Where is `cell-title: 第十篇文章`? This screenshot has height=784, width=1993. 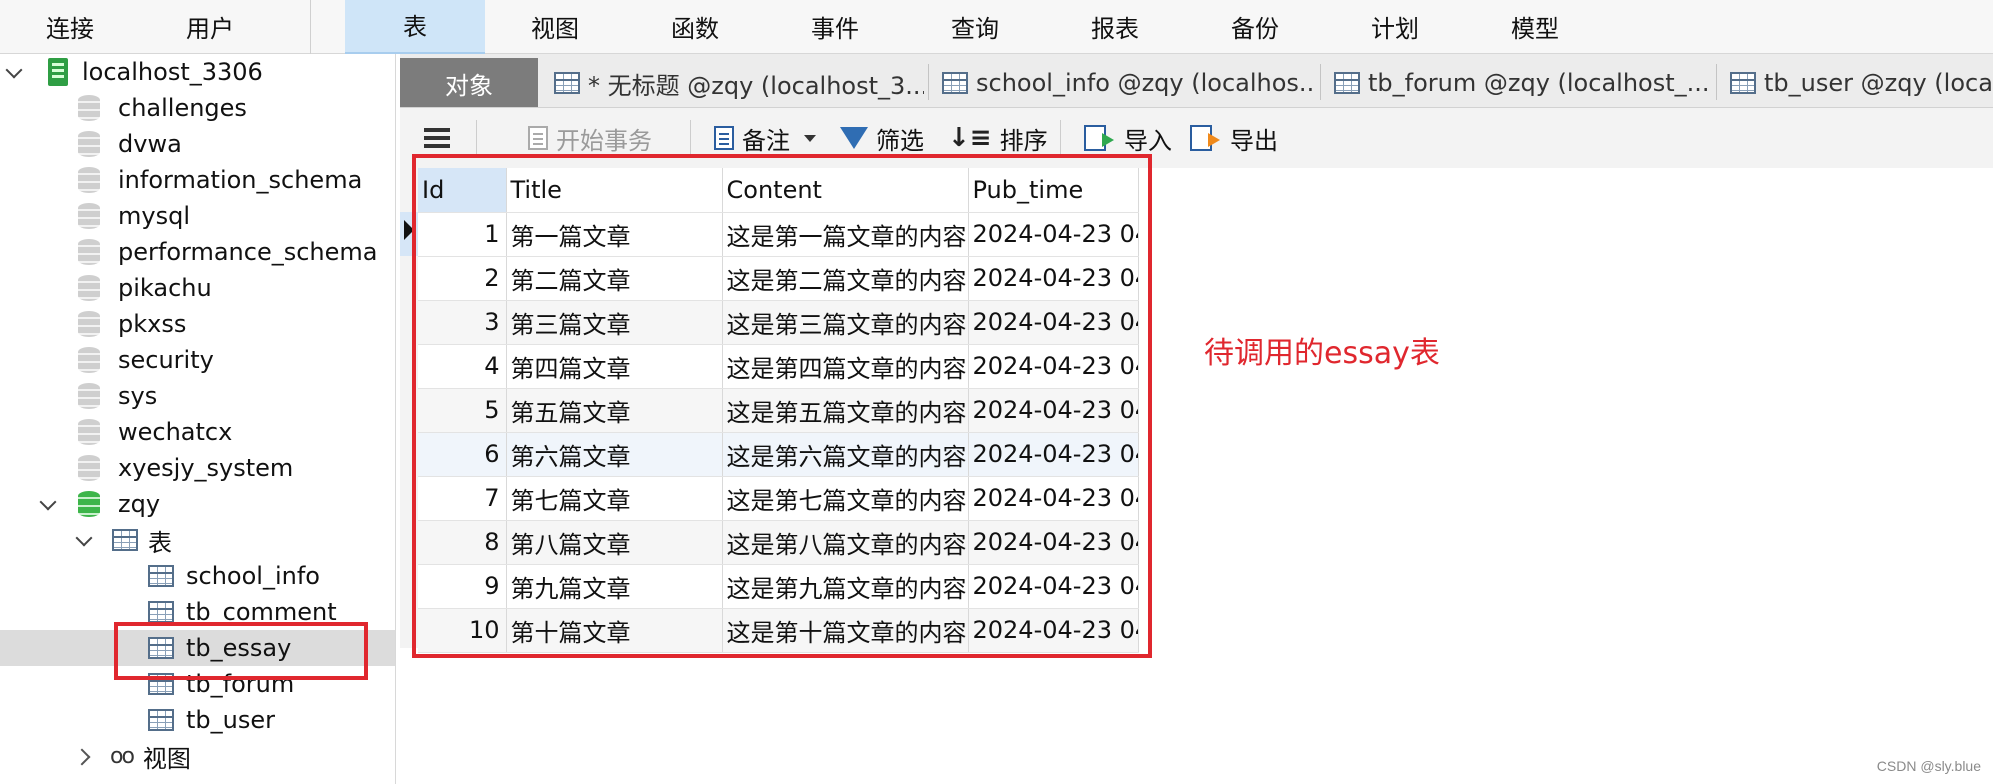 cell-title: 第十篇文章 is located at coordinates (614, 630).